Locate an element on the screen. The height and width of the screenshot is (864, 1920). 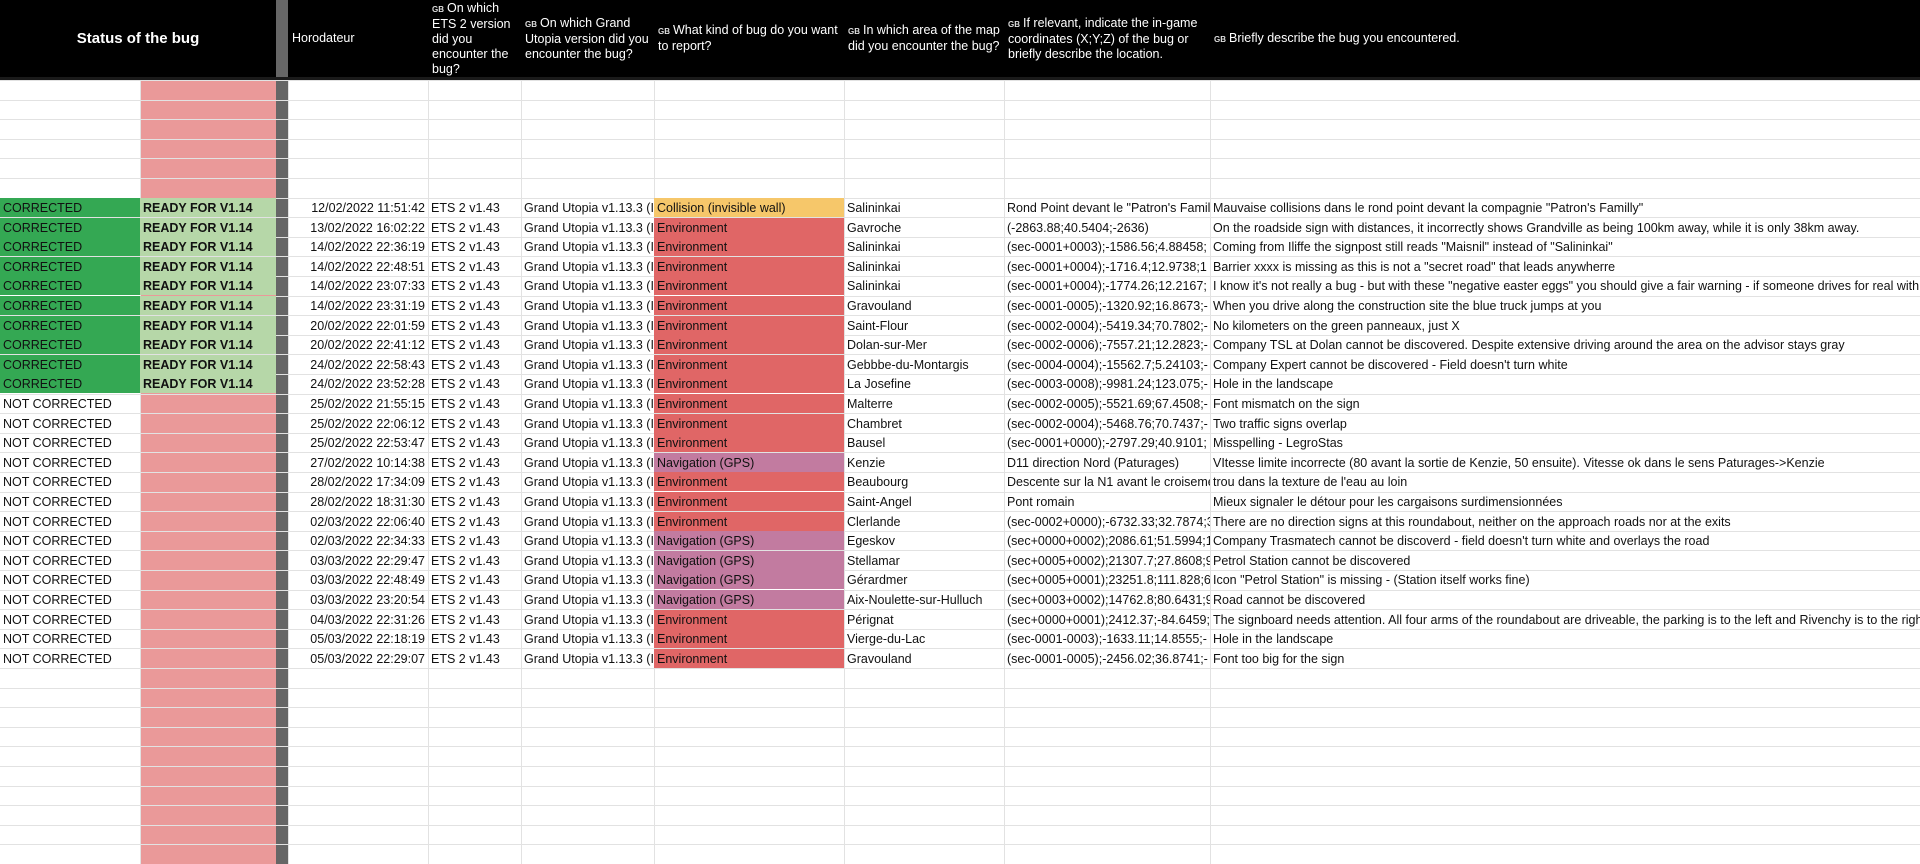
timestamp-cell: 12/02/2022 11:51:42 is located at coordinates (358, 207).